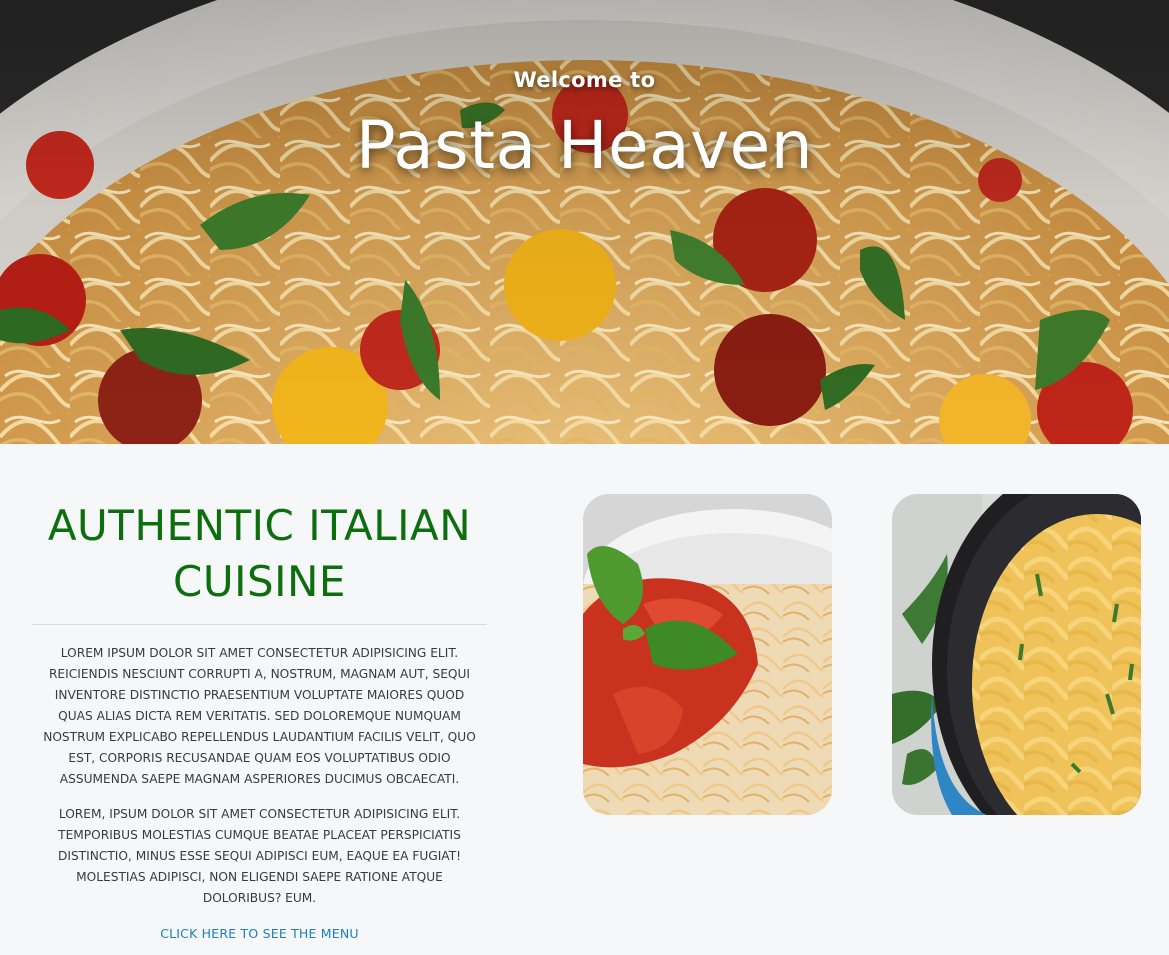  Describe the element at coordinates (584, 80) in the screenshot. I see `hero-subtitle: Welcome to` at that location.